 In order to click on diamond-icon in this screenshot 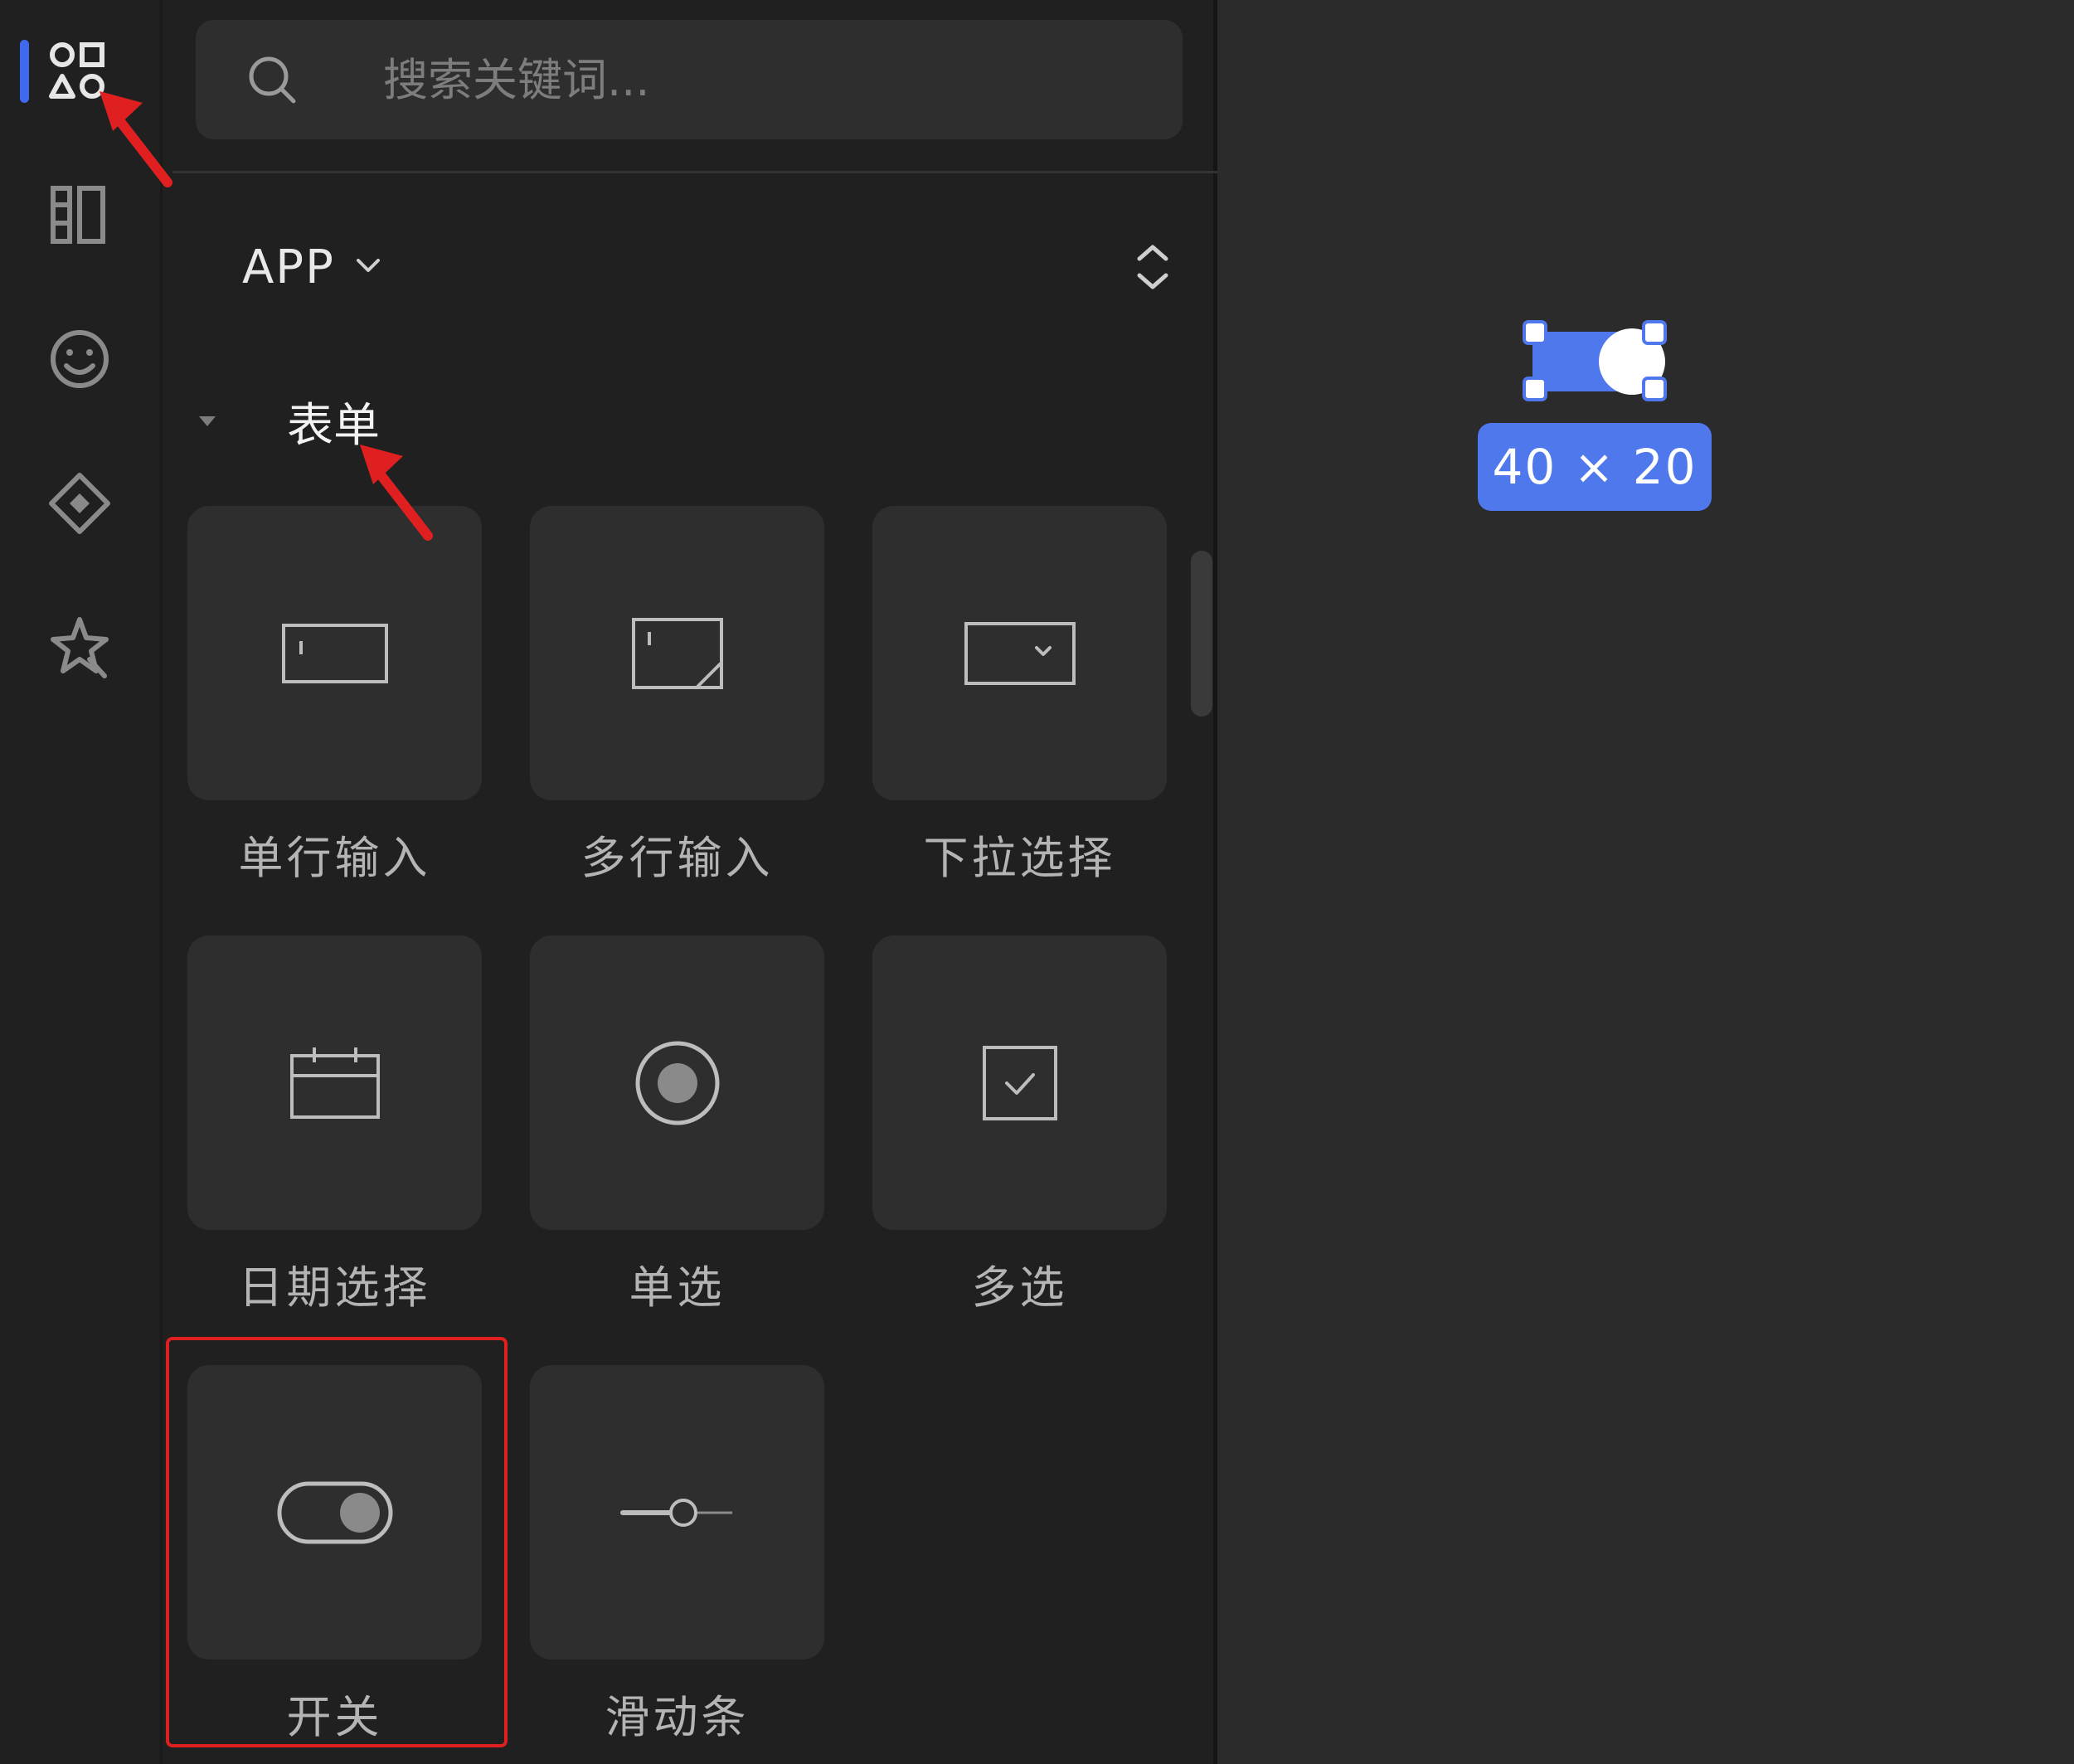, I will do `click(79, 504)`.